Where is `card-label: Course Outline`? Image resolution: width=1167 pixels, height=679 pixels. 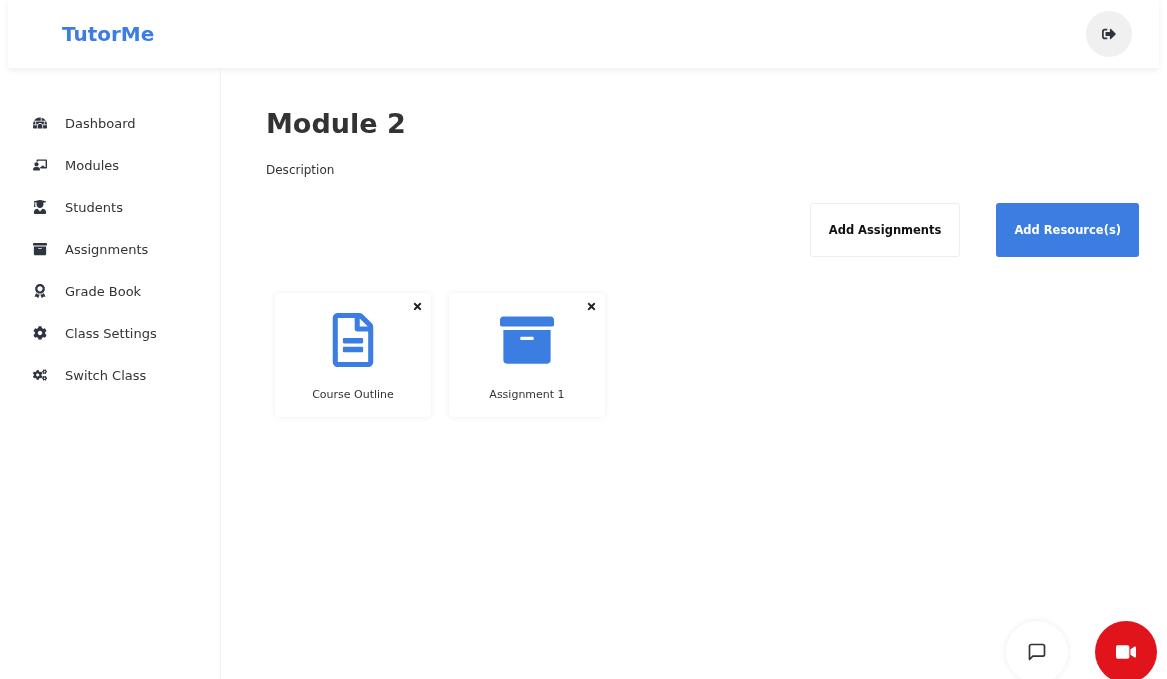 card-label: Course Outline is located at coordinates (353, 394).